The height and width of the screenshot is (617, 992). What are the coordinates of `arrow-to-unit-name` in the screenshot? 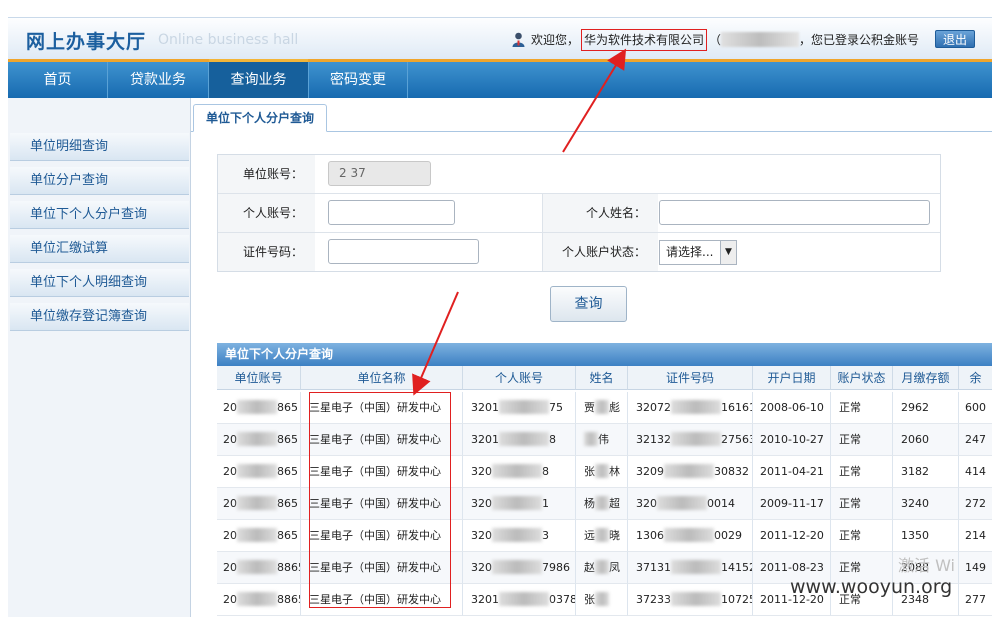 It's located at (435, 343).